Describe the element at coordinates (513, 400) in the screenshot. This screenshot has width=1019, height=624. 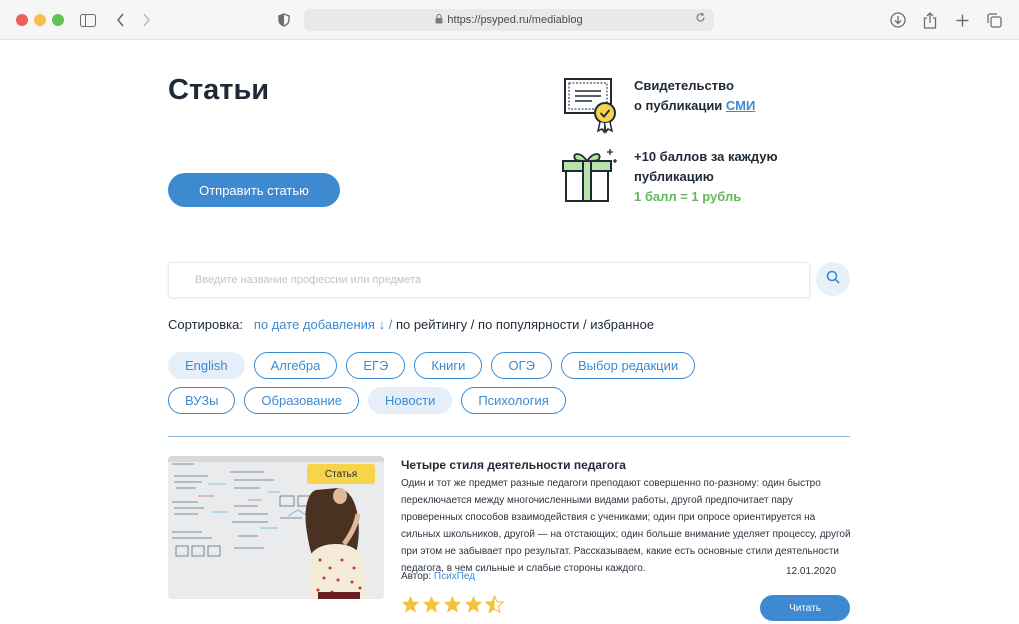
I see `tag-psychology: Психология` at that location.